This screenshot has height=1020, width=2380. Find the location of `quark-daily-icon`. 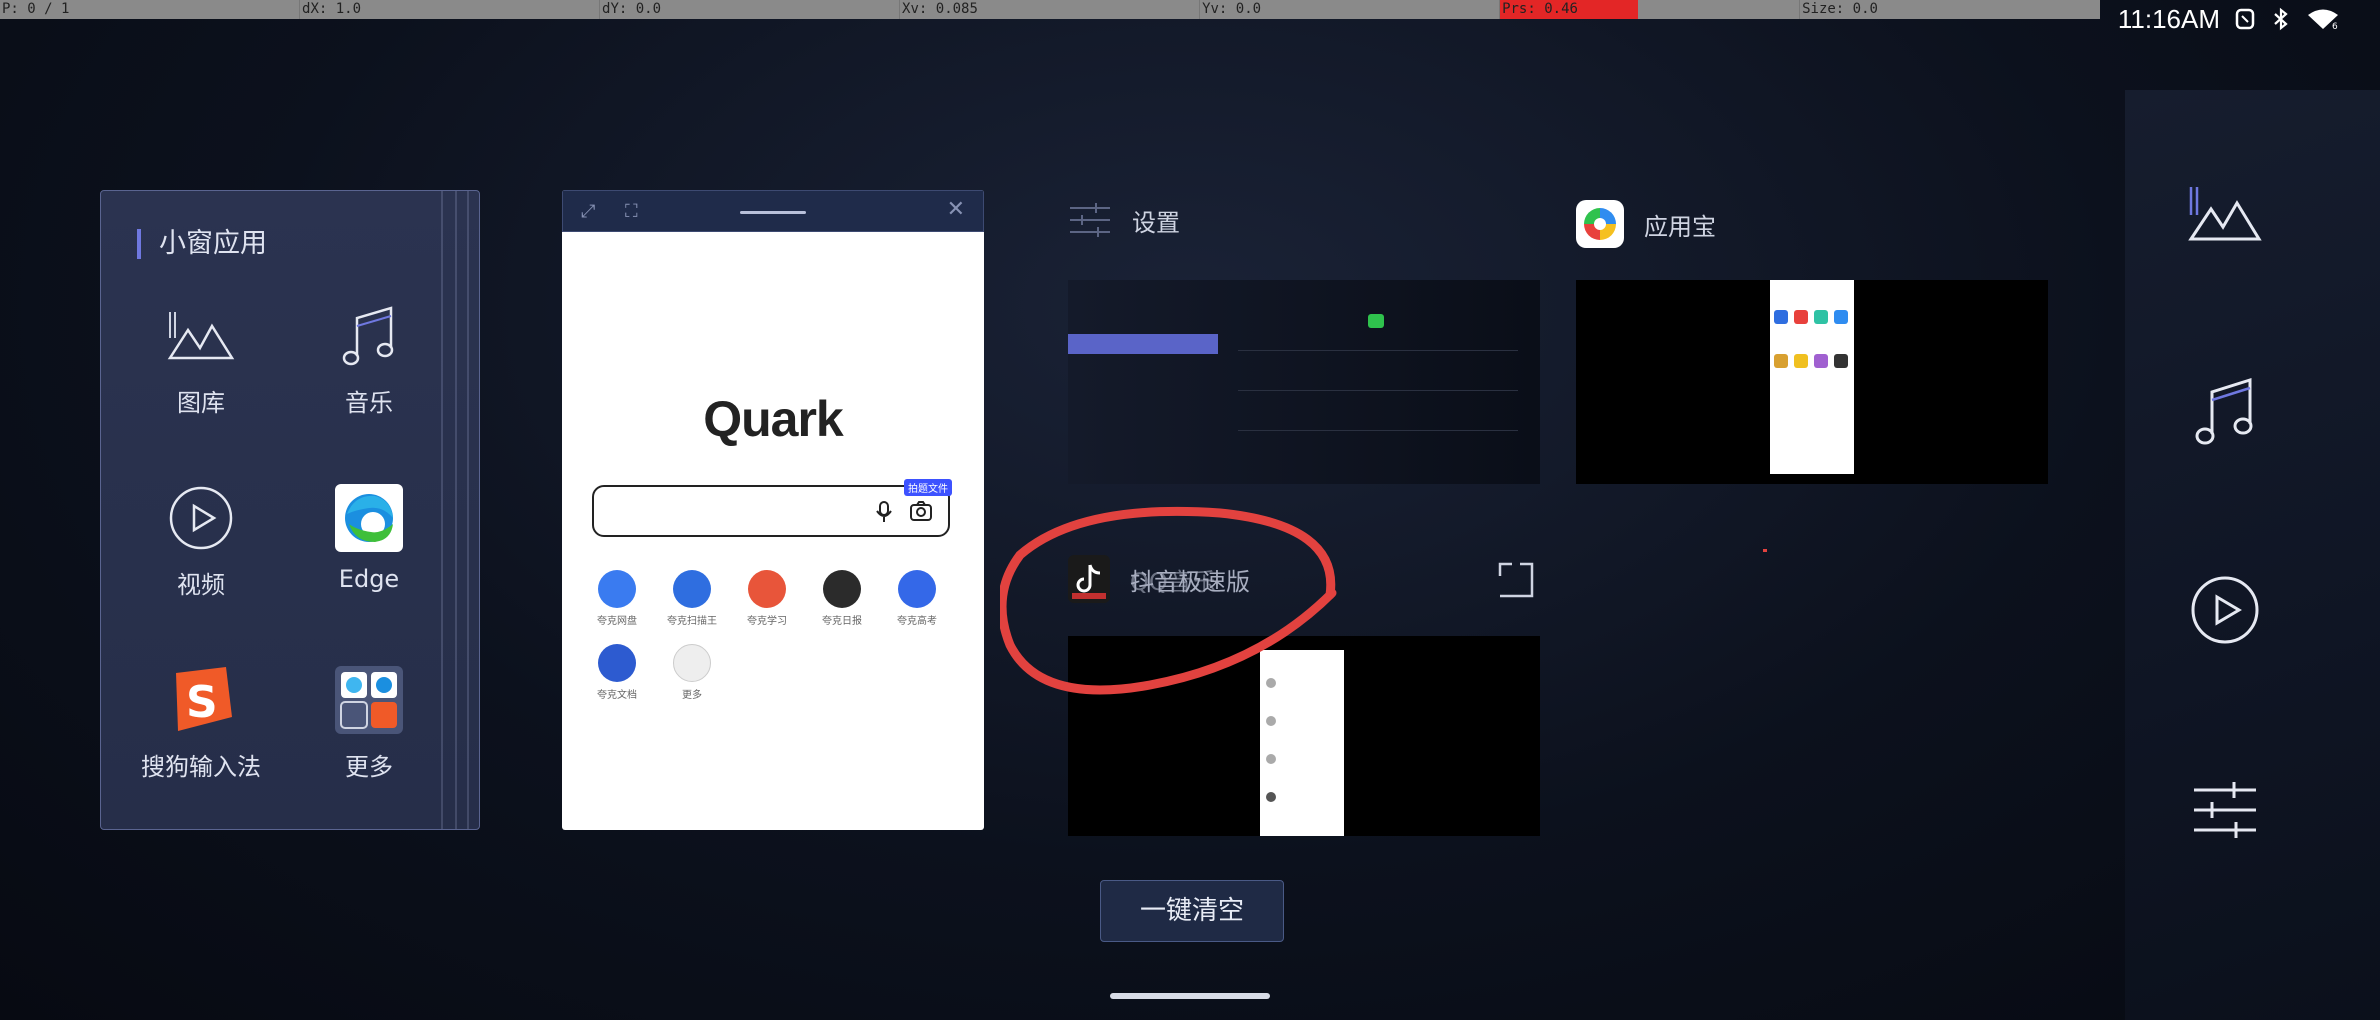

quark-daily-icon is located at coordinates (842, 589).